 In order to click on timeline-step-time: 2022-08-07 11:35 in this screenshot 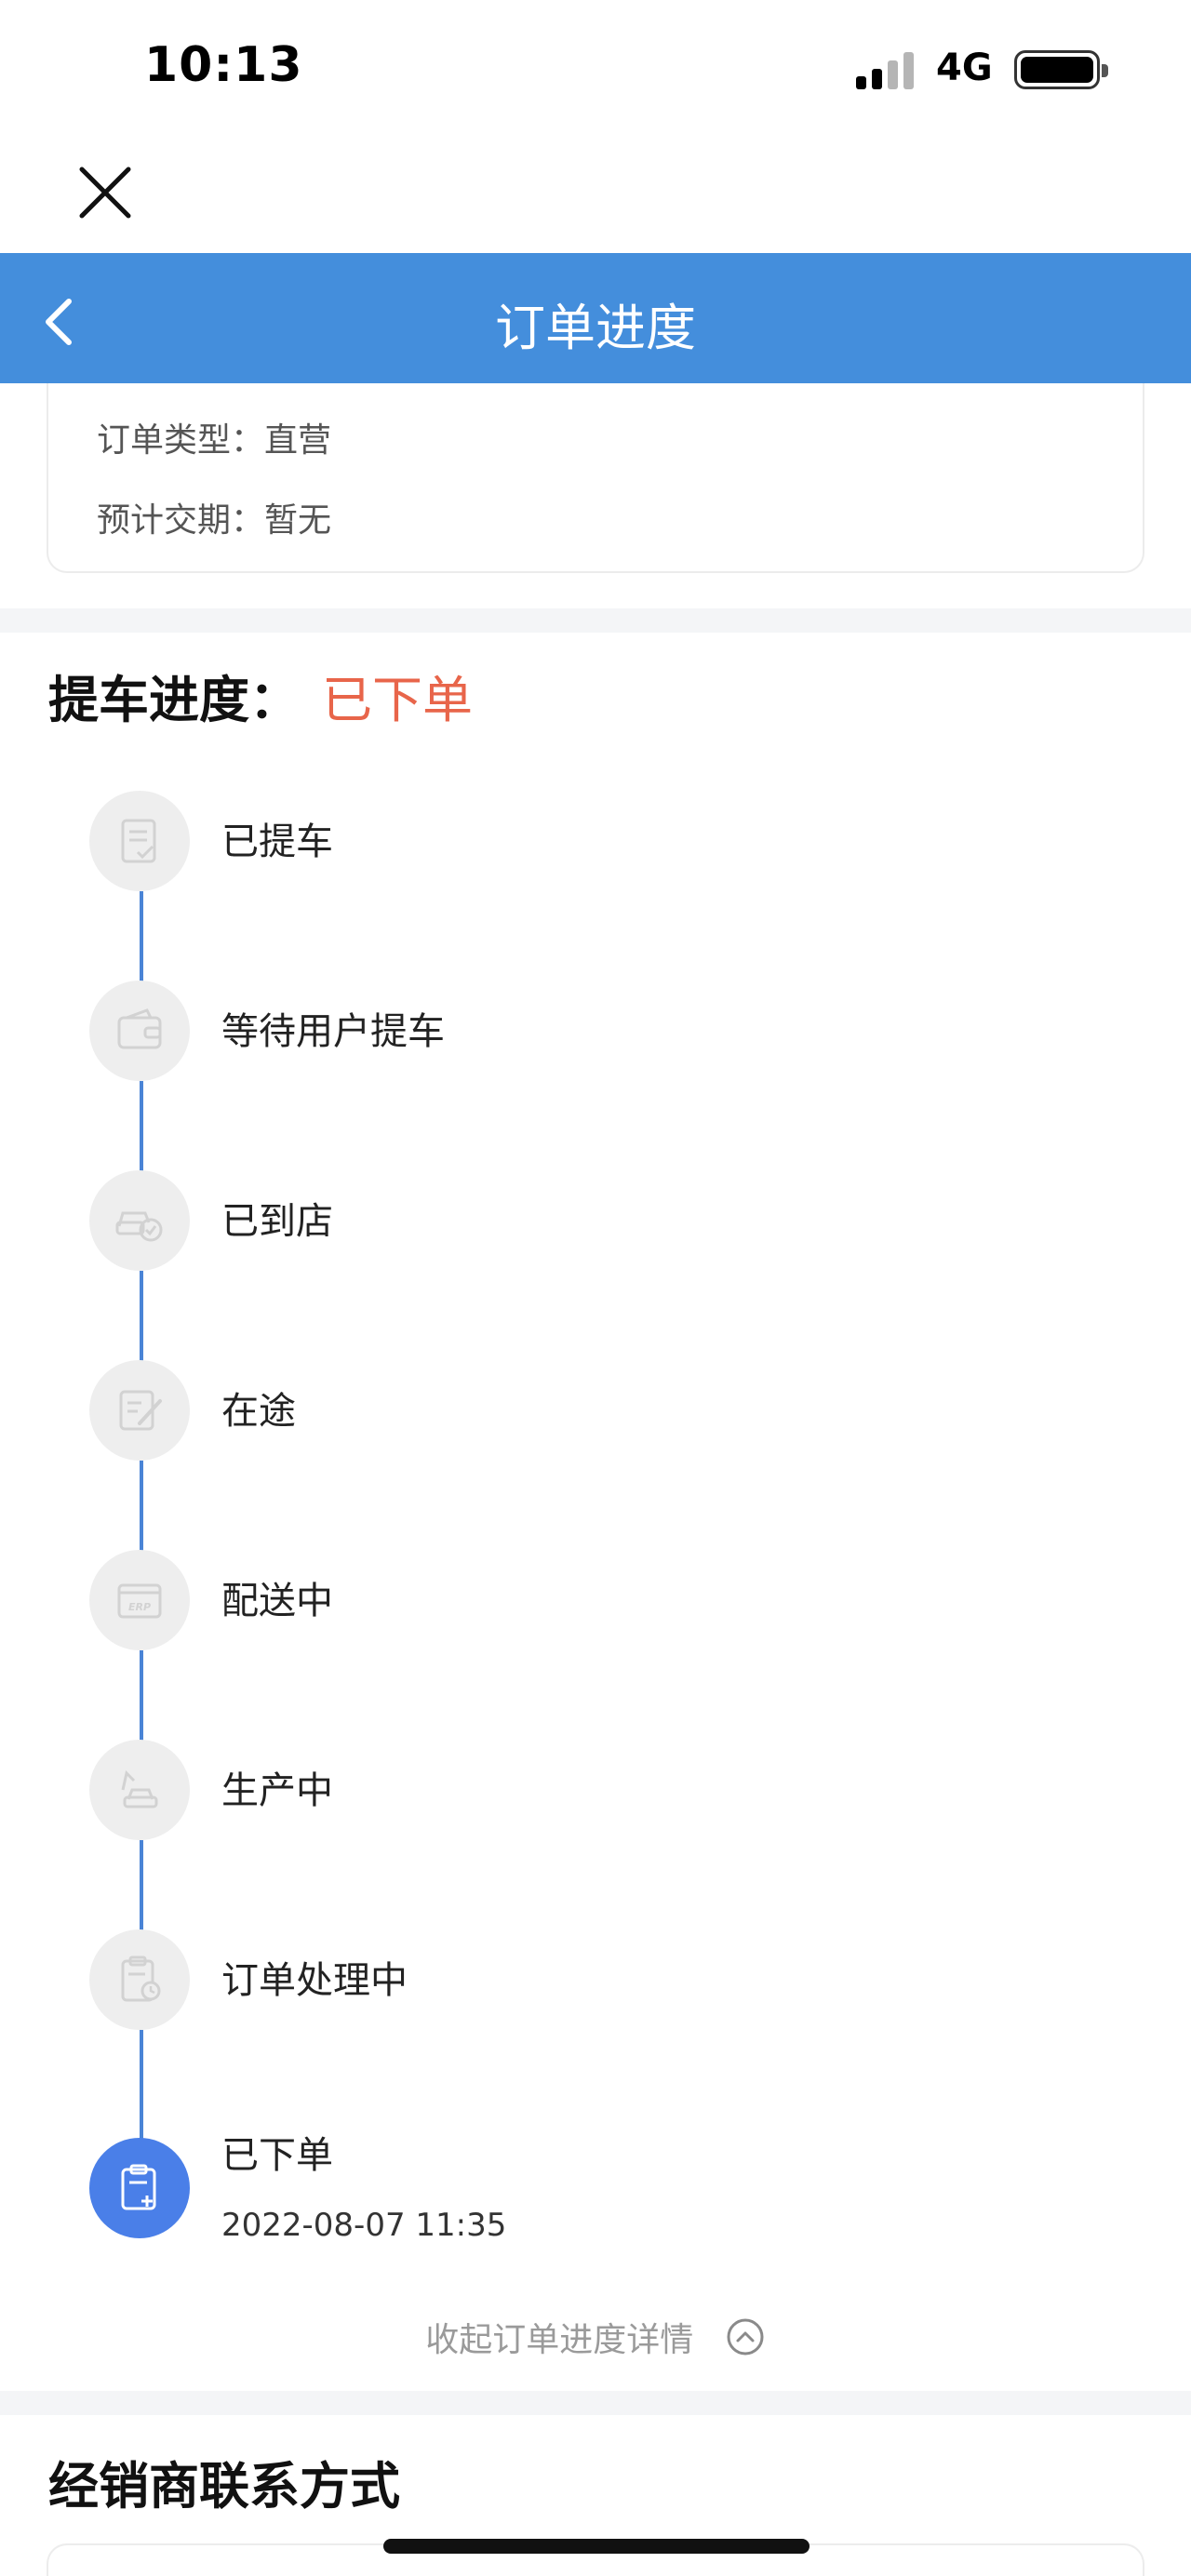, I will do `click(364, 2225)`.